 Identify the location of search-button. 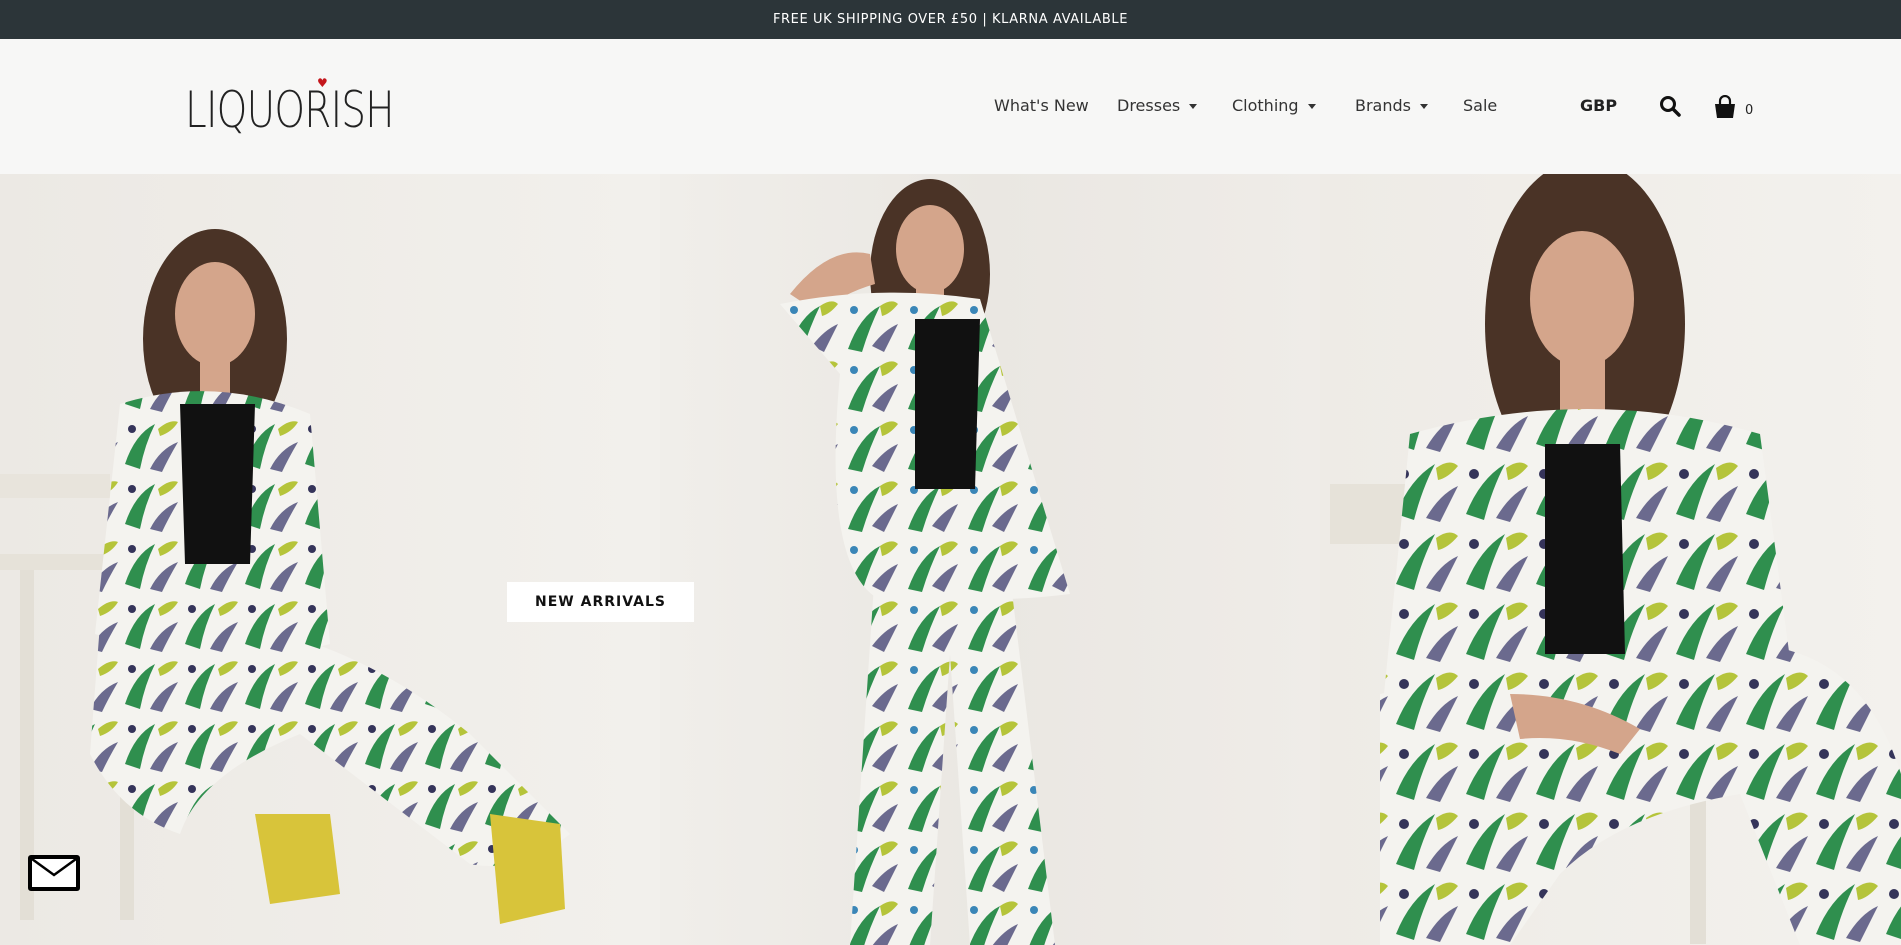
(1670, 106).